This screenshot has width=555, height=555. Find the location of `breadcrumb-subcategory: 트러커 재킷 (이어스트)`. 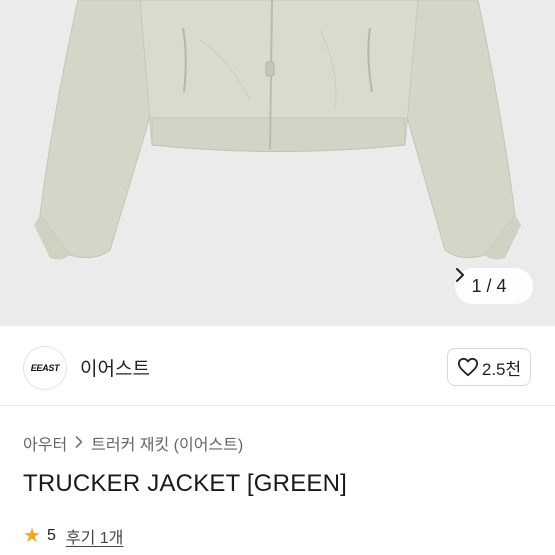

breadcrumb-subcategory: 트러커 재킷 (이어스트) is located at coordinates (167, 443).